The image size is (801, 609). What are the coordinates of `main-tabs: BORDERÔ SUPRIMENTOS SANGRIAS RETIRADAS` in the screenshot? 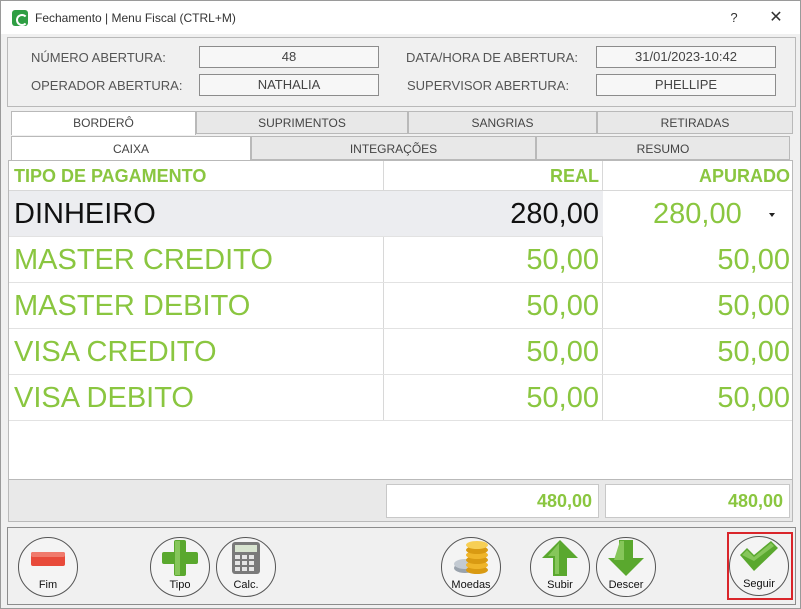 It's located at (402, 123).